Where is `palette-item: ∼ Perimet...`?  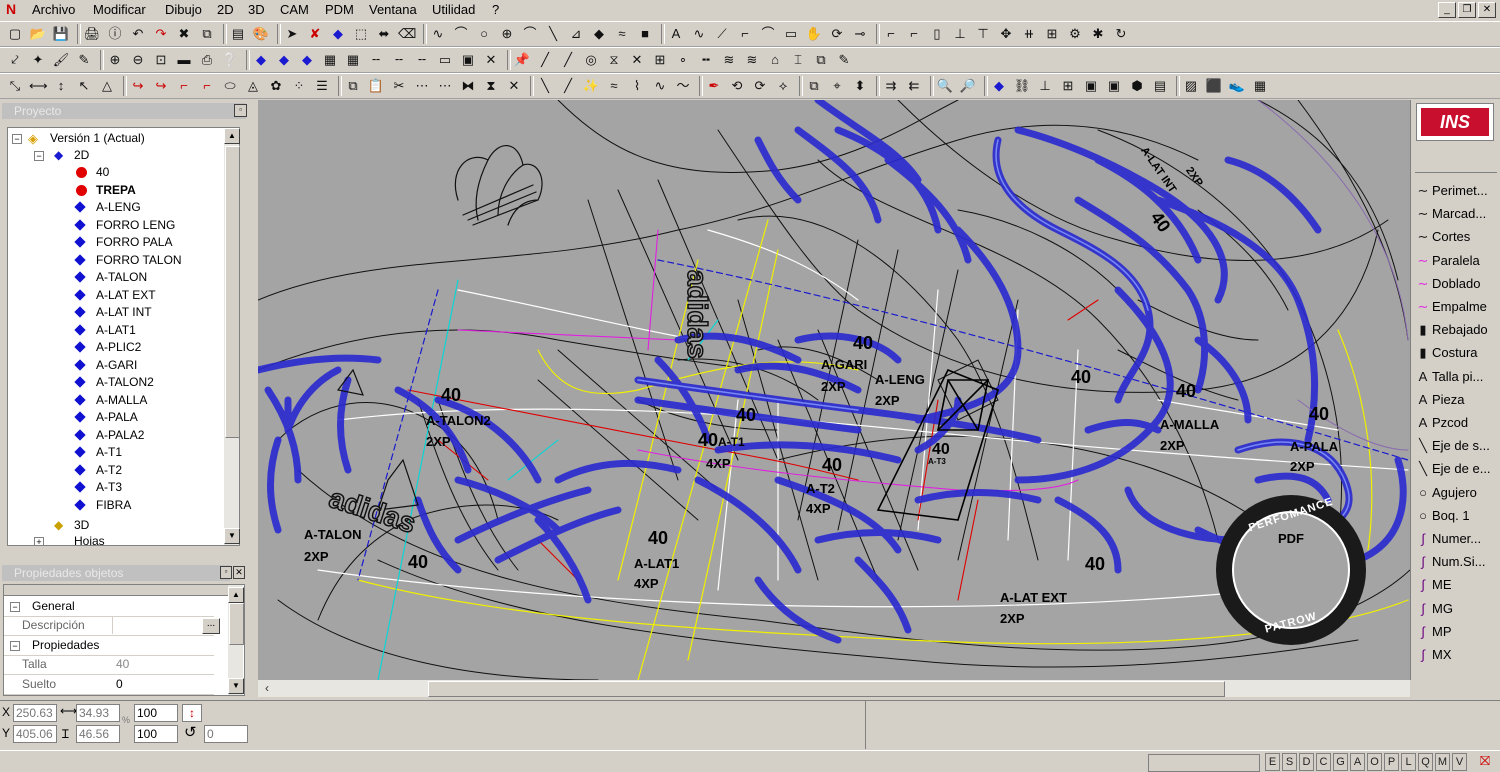
palette-item: ∼ Perimet... is located at coordinates (1455, 191).